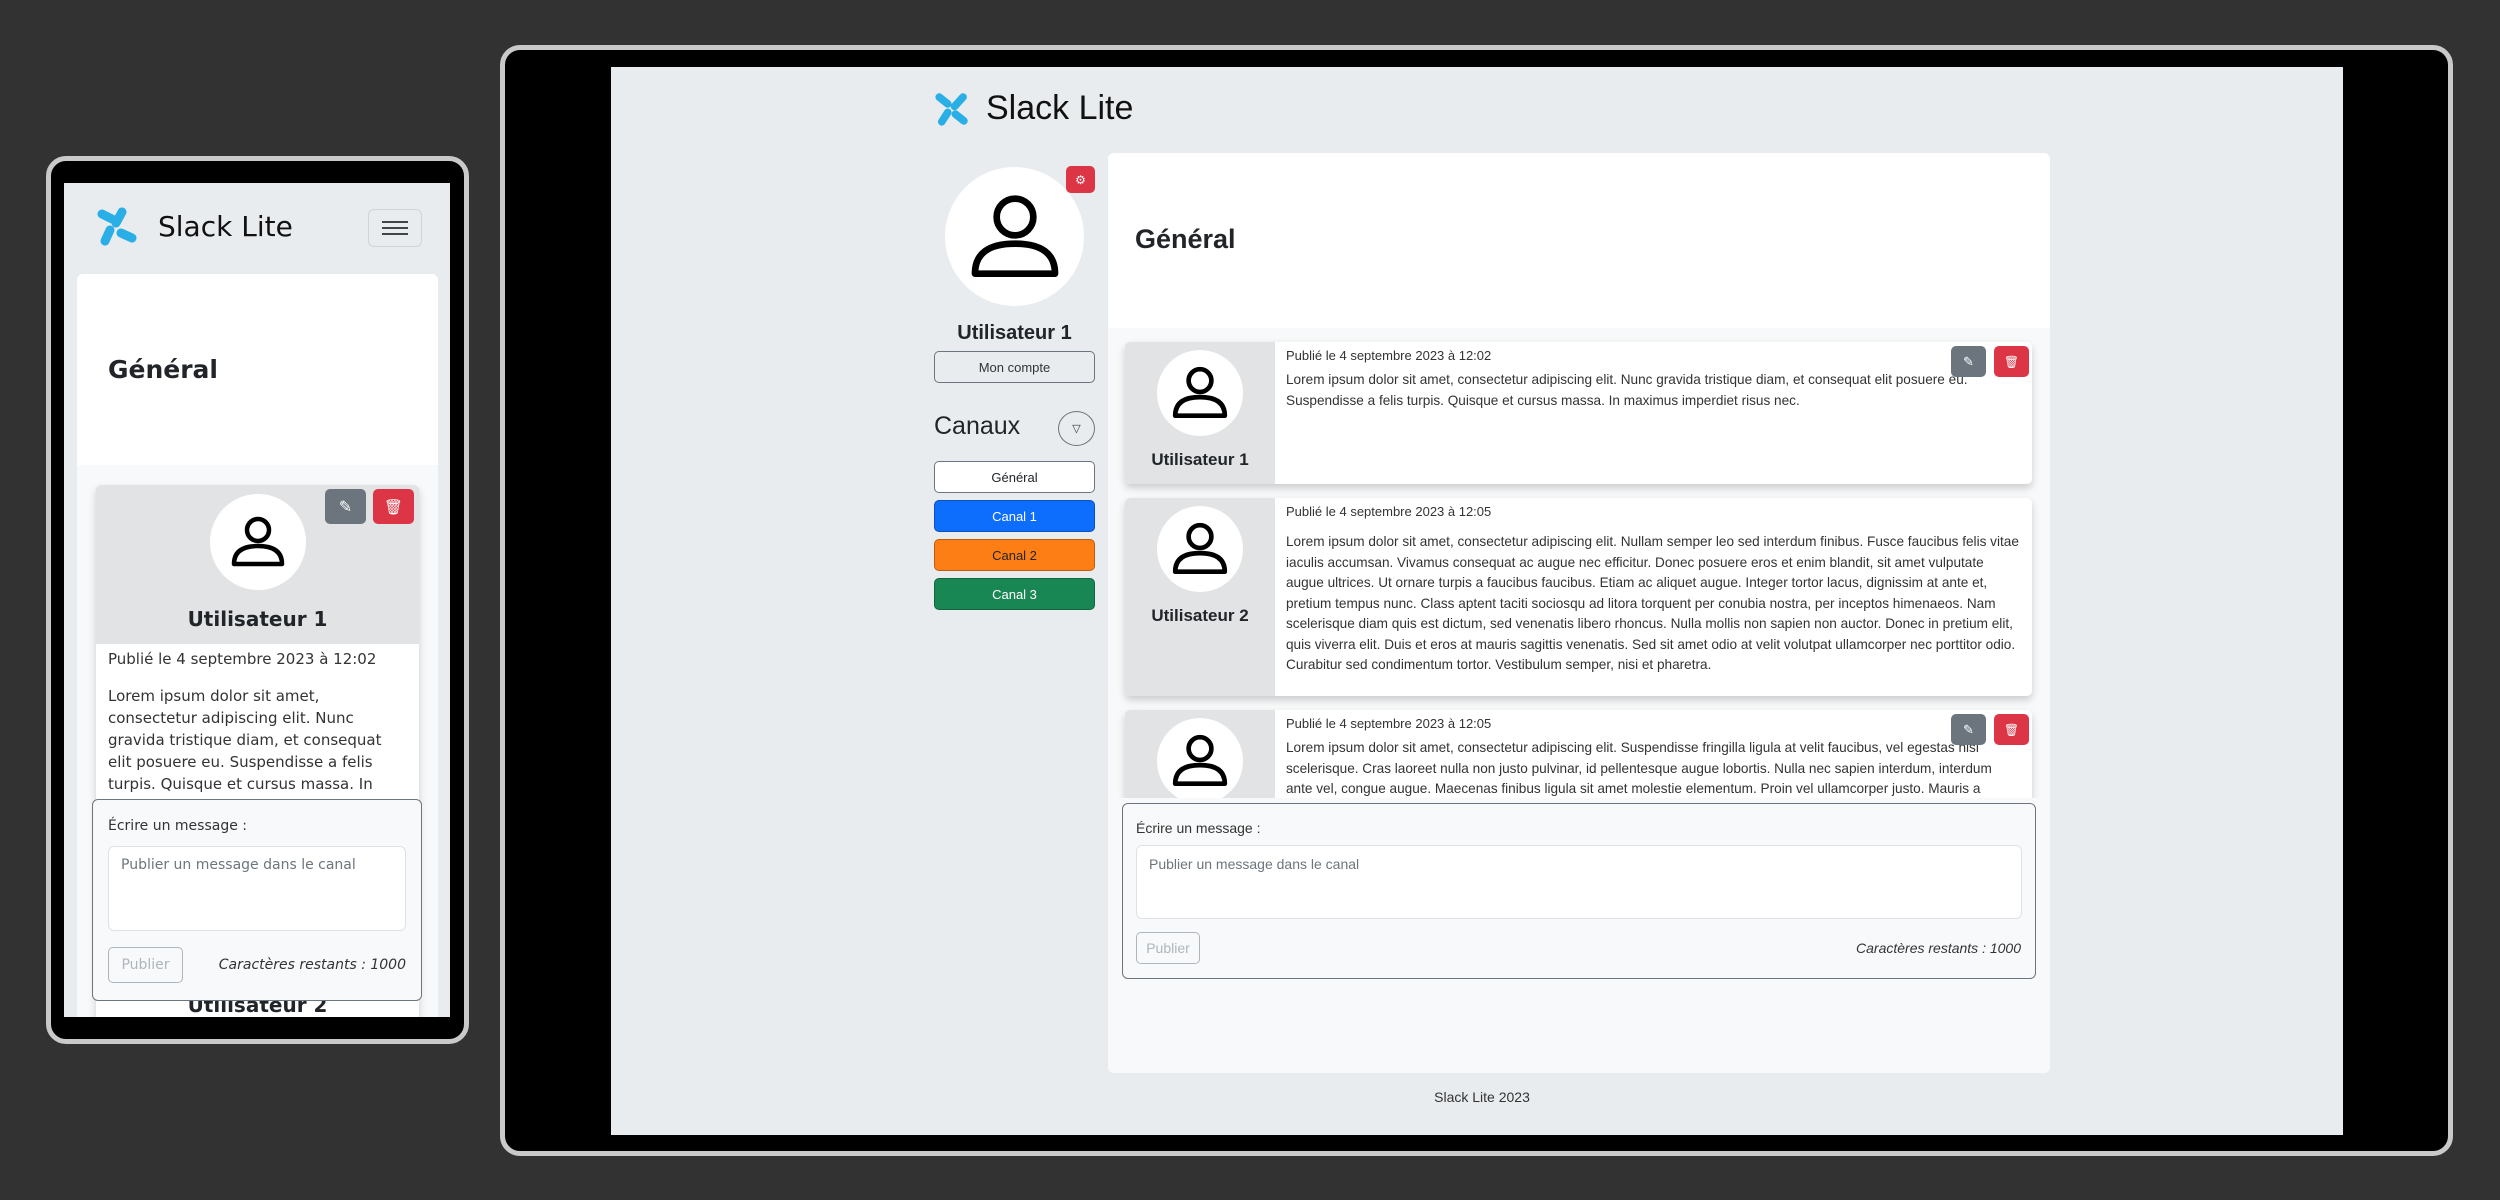 This screenshot has width=2500, height=1200. What do you see at coordinates (1014, 516) in the screenshot?
I see `channel-button: Canal 1` at bounding box center [1014, 516].